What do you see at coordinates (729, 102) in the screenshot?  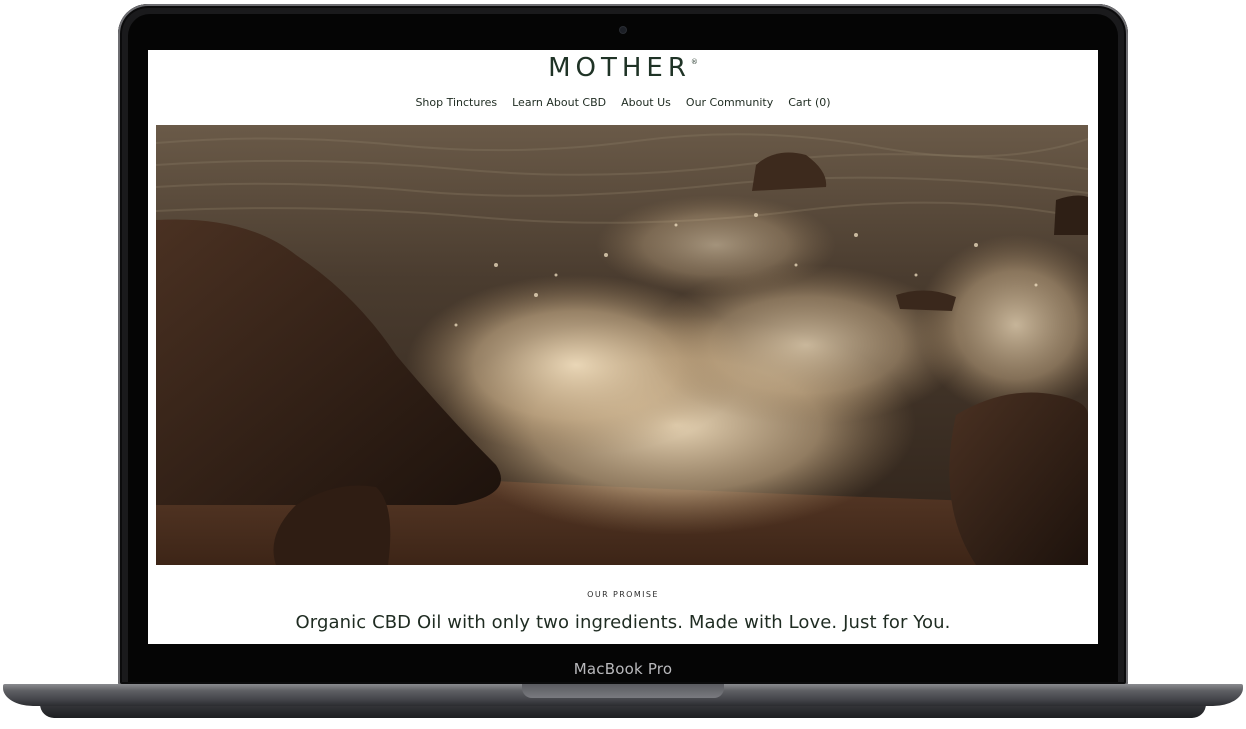 I see `nav-our-community: Our Community` at bounding box center [729, 102].